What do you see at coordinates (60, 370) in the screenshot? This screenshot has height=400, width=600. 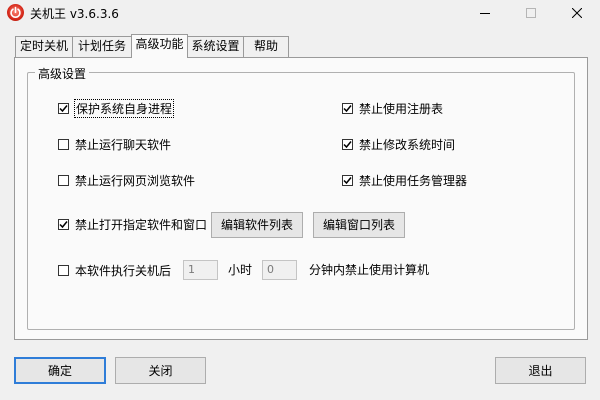 I see `ok-button: 确定` at bounding box center [60, 370].